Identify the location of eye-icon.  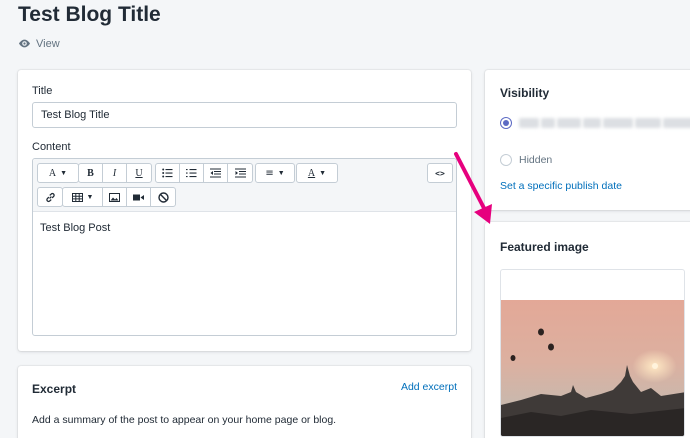
(24, 43).